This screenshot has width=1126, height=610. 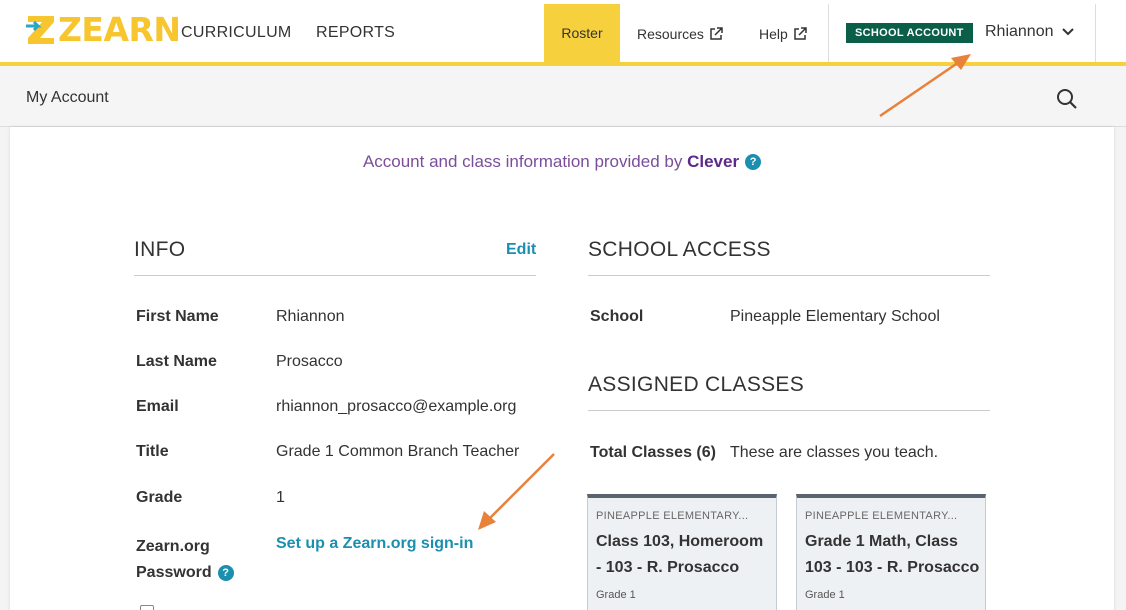 I want to click on school-access-divider, so click(x=789, y=275).